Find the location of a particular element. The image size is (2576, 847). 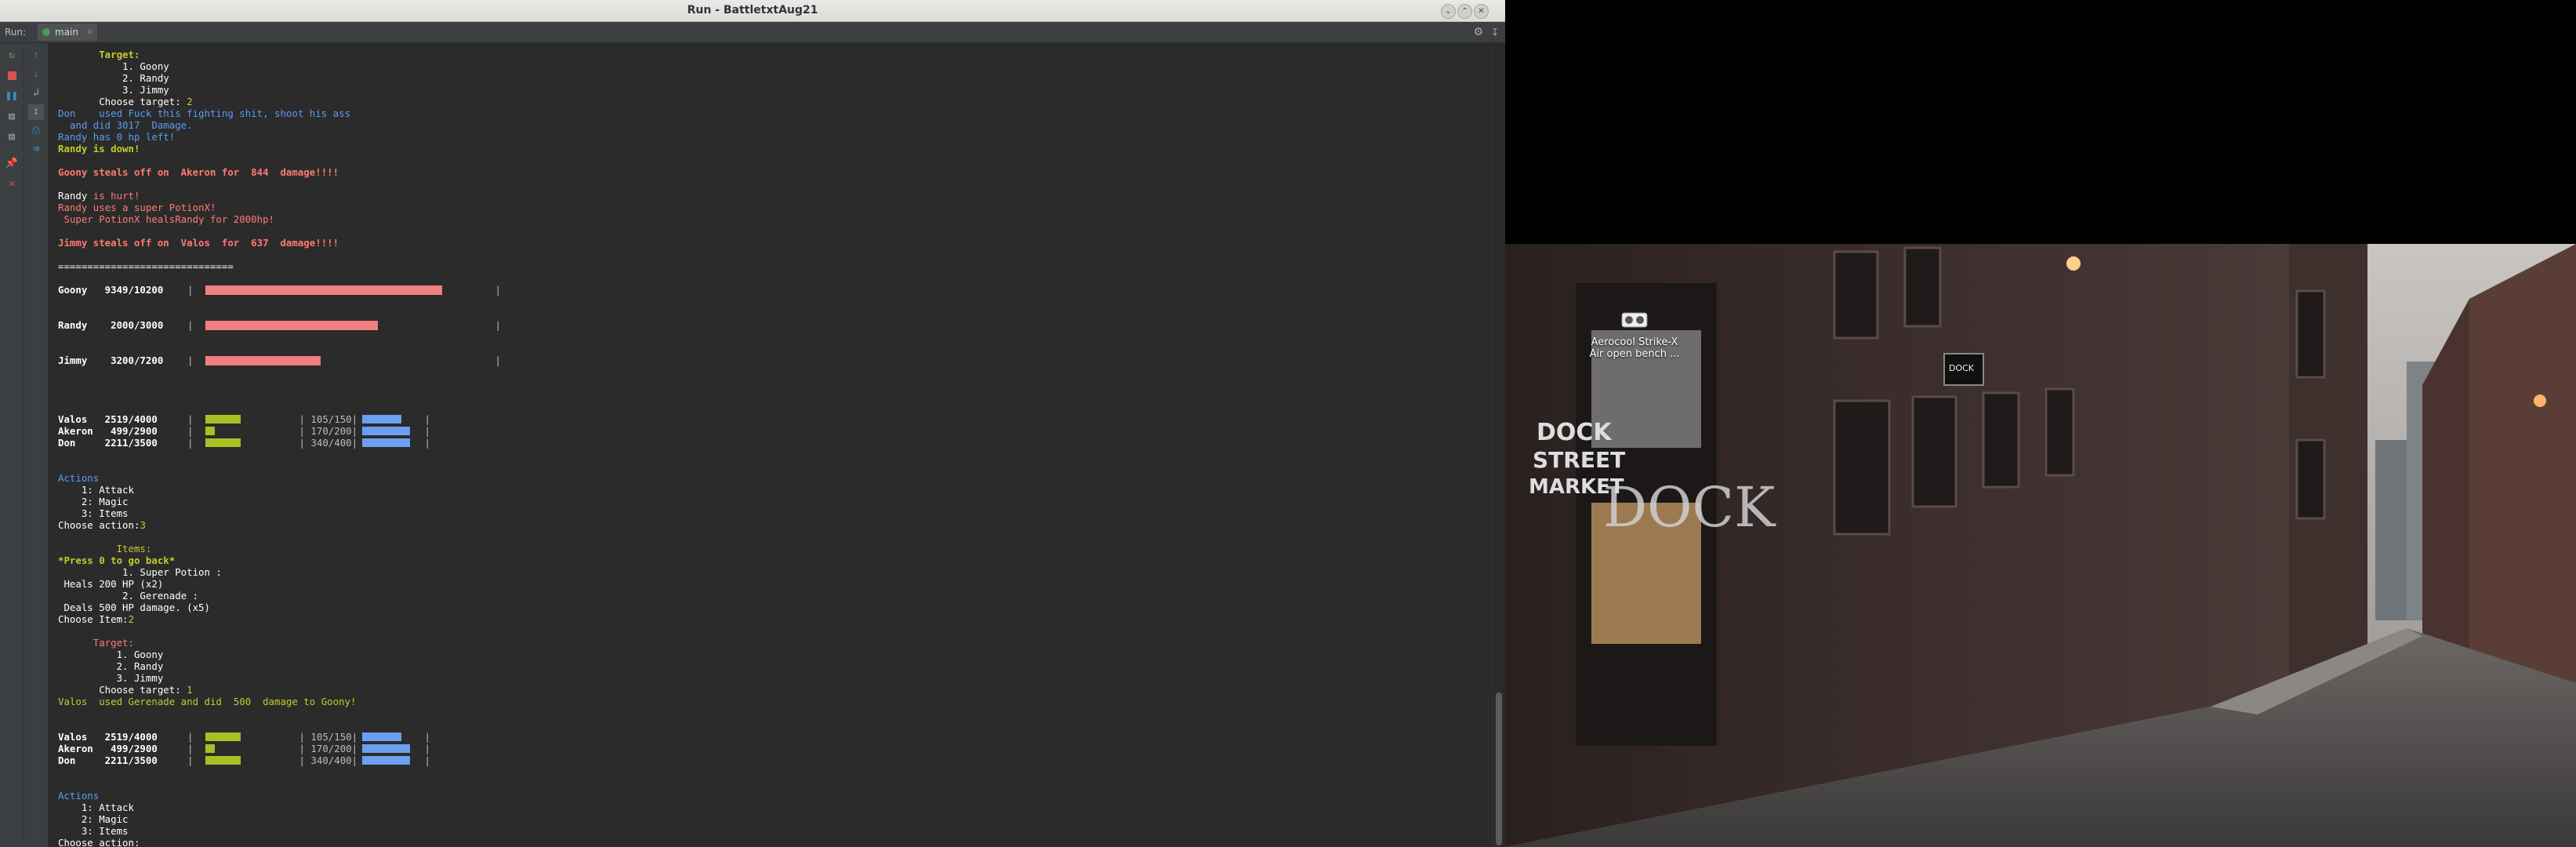

console-line: 1. Super Potion : is located at coordinates (207, 572).